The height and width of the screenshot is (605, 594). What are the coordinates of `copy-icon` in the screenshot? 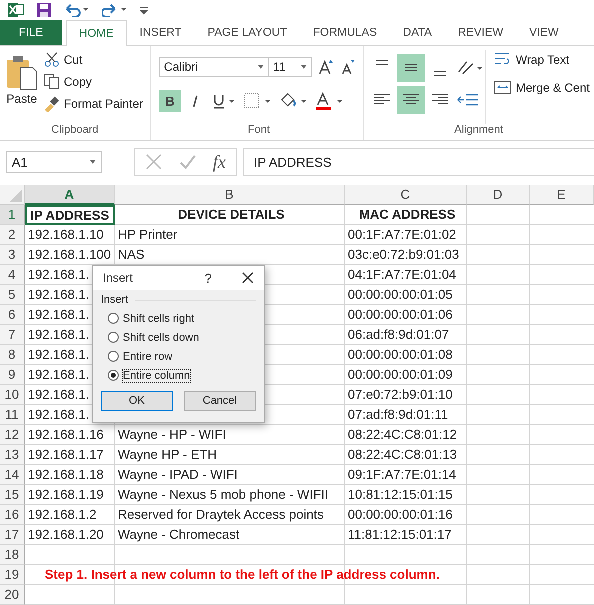 It's located at (52, 82).